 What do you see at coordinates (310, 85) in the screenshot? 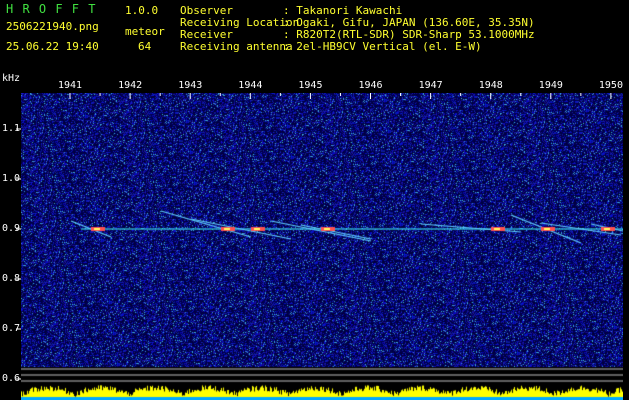
I see `time-tick-label: 1945` at bounding box center [310, 85].